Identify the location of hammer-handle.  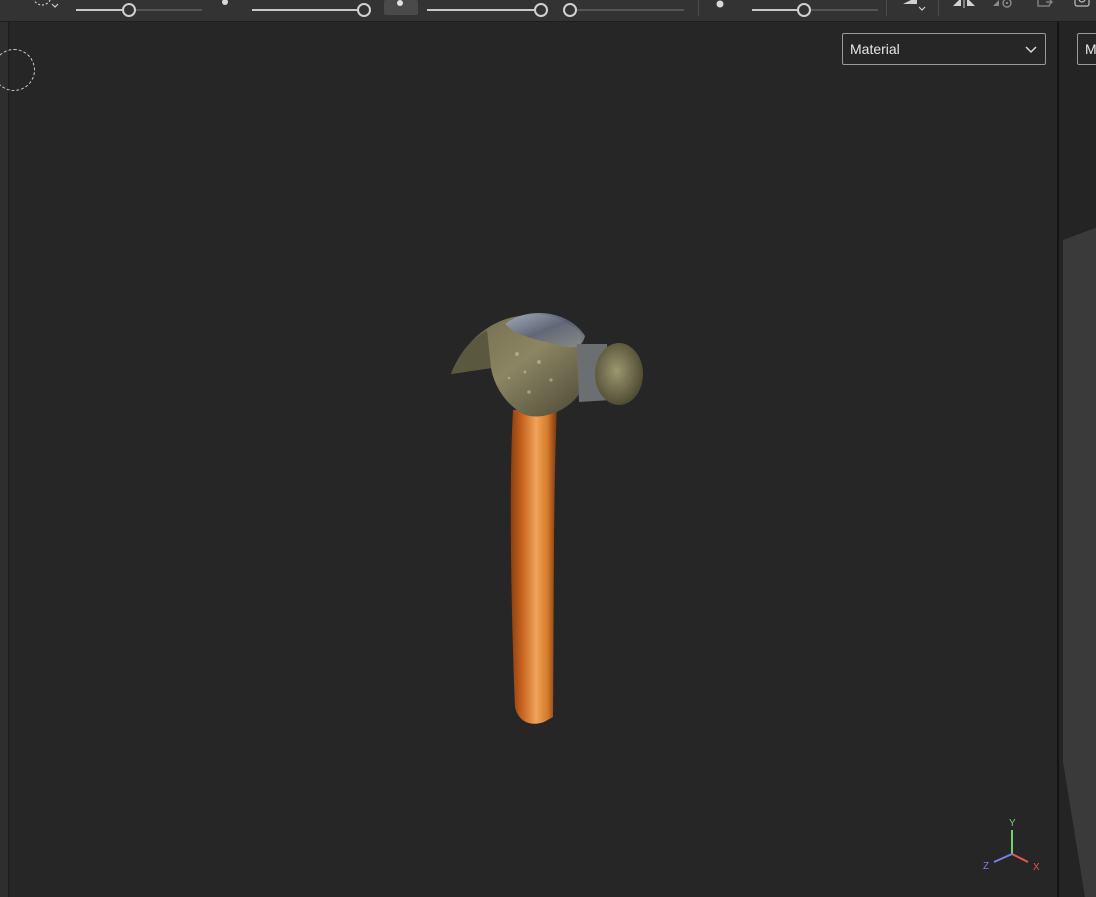
(533, 565).